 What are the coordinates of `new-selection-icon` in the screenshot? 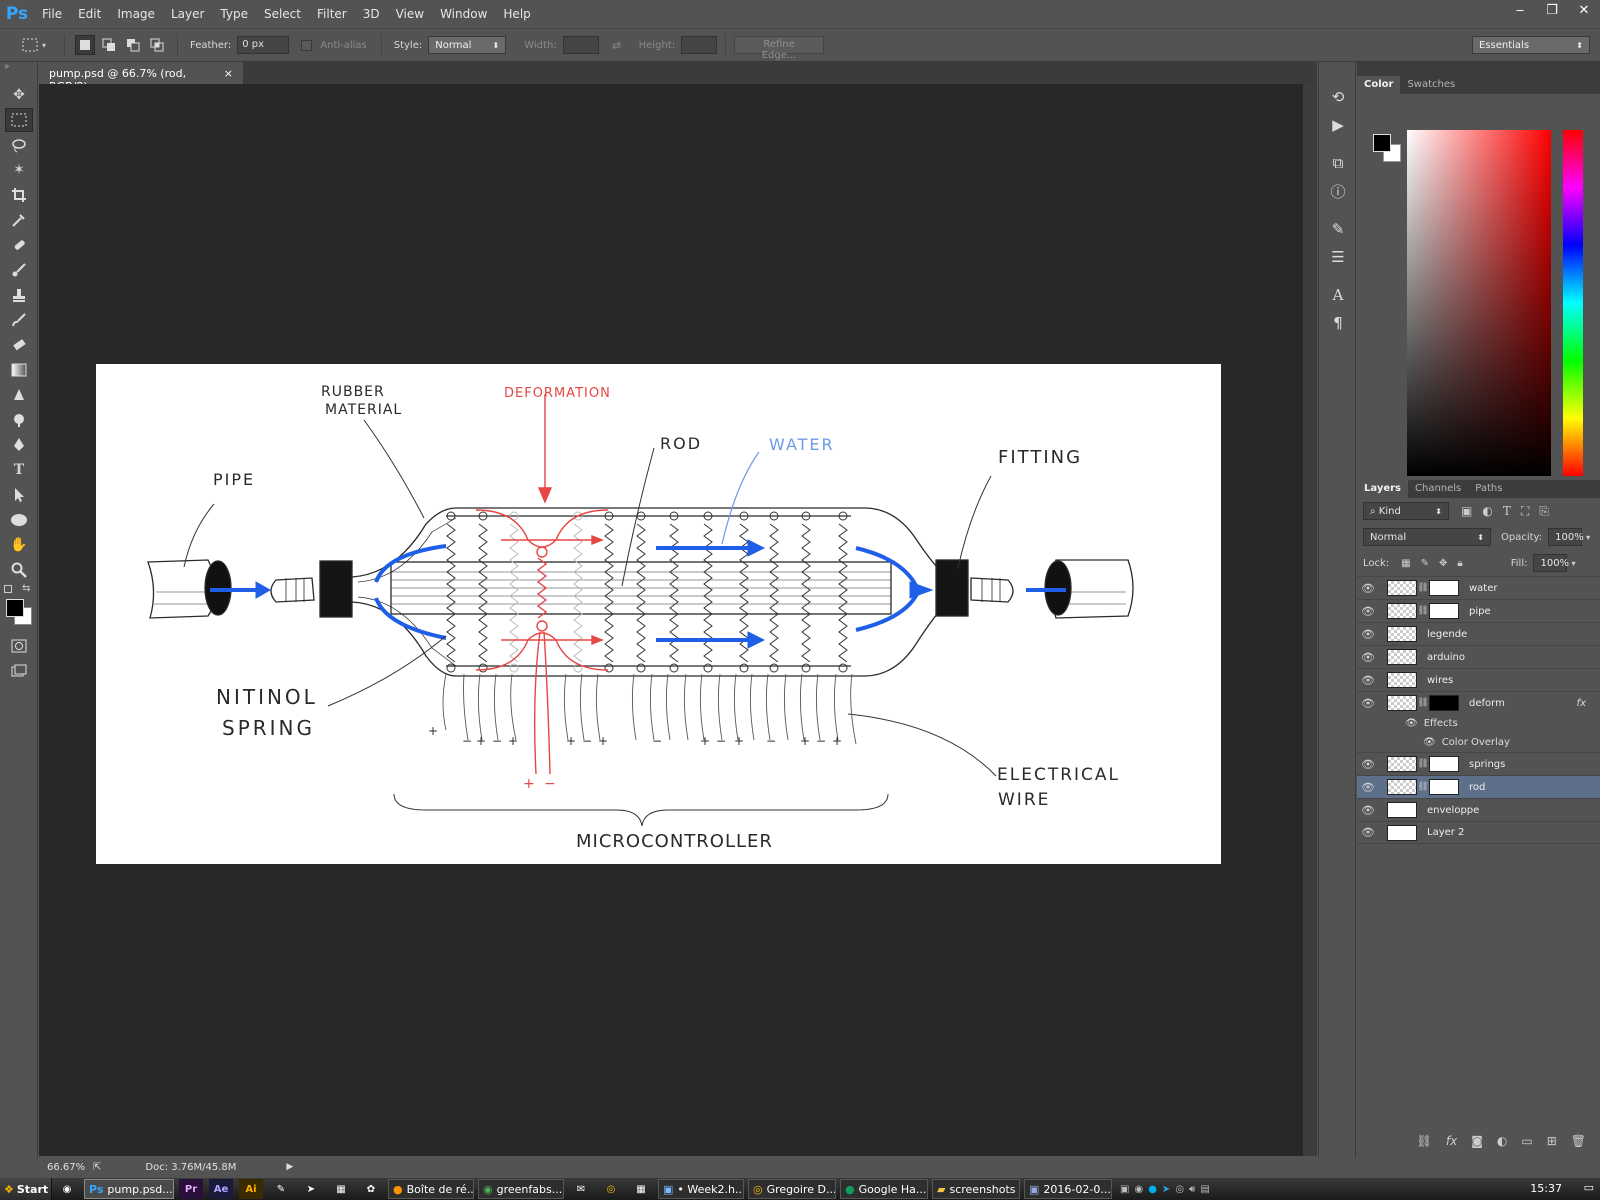 It's located at (85, 45).